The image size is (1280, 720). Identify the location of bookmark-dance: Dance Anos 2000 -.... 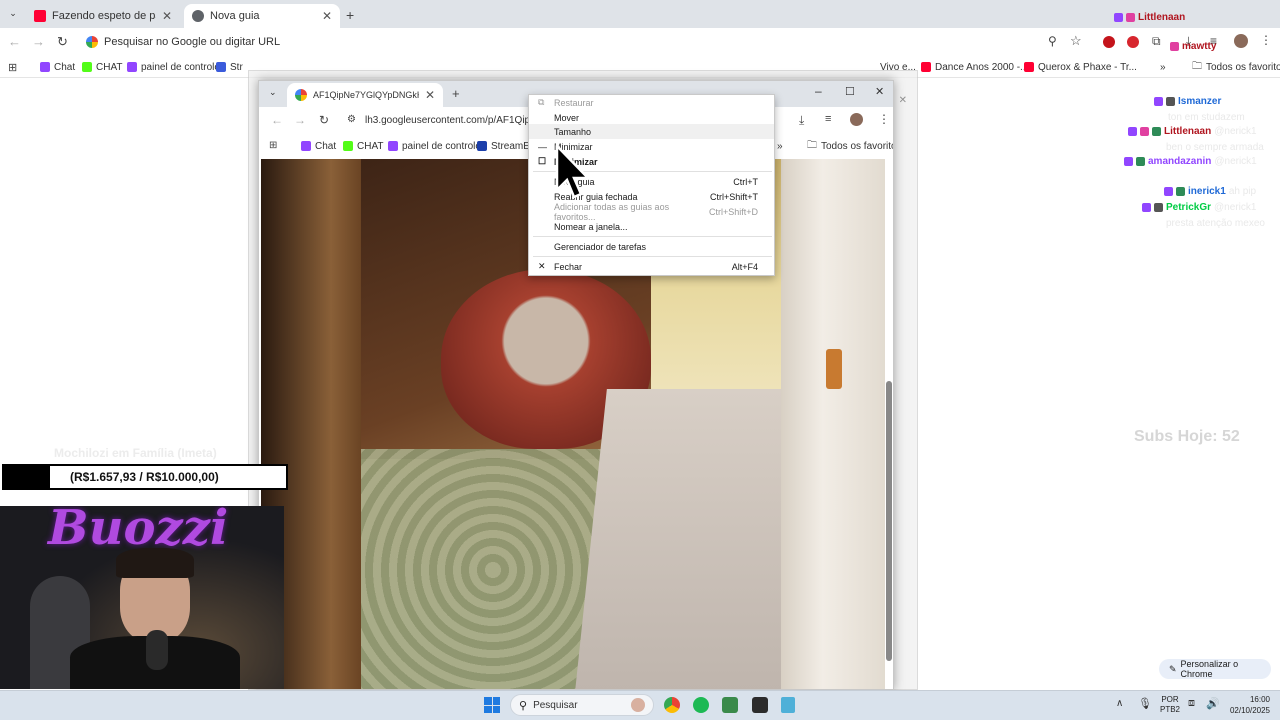
(974, 67).